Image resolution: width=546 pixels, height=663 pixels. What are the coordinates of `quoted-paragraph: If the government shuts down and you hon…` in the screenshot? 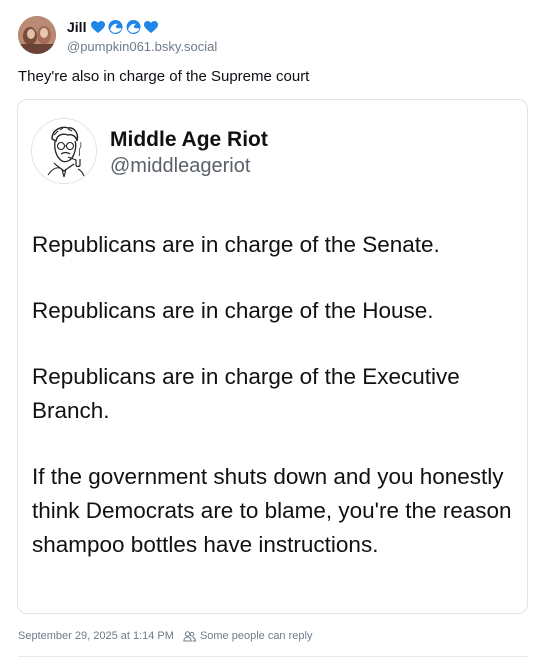 It's located at (272, 510).